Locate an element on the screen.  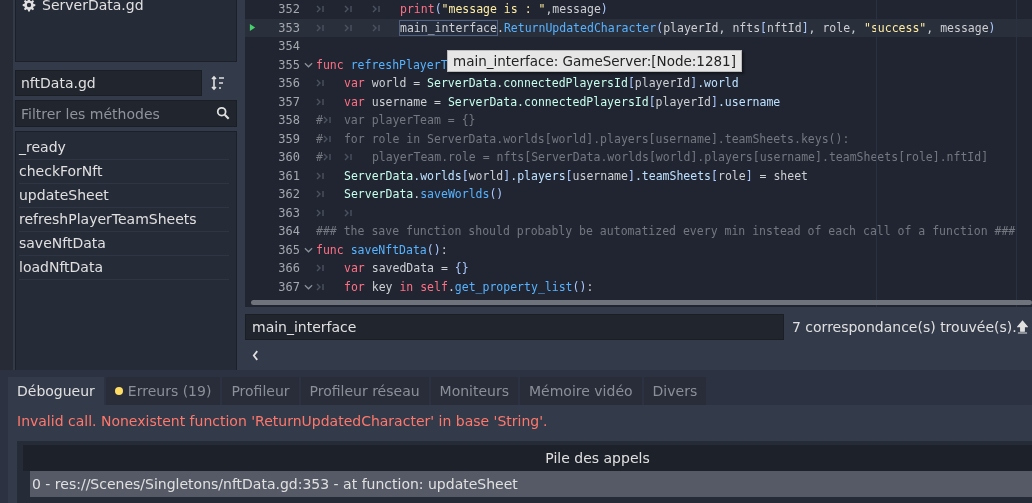
method-item: saveNftData is located at coordinates (124, 244).